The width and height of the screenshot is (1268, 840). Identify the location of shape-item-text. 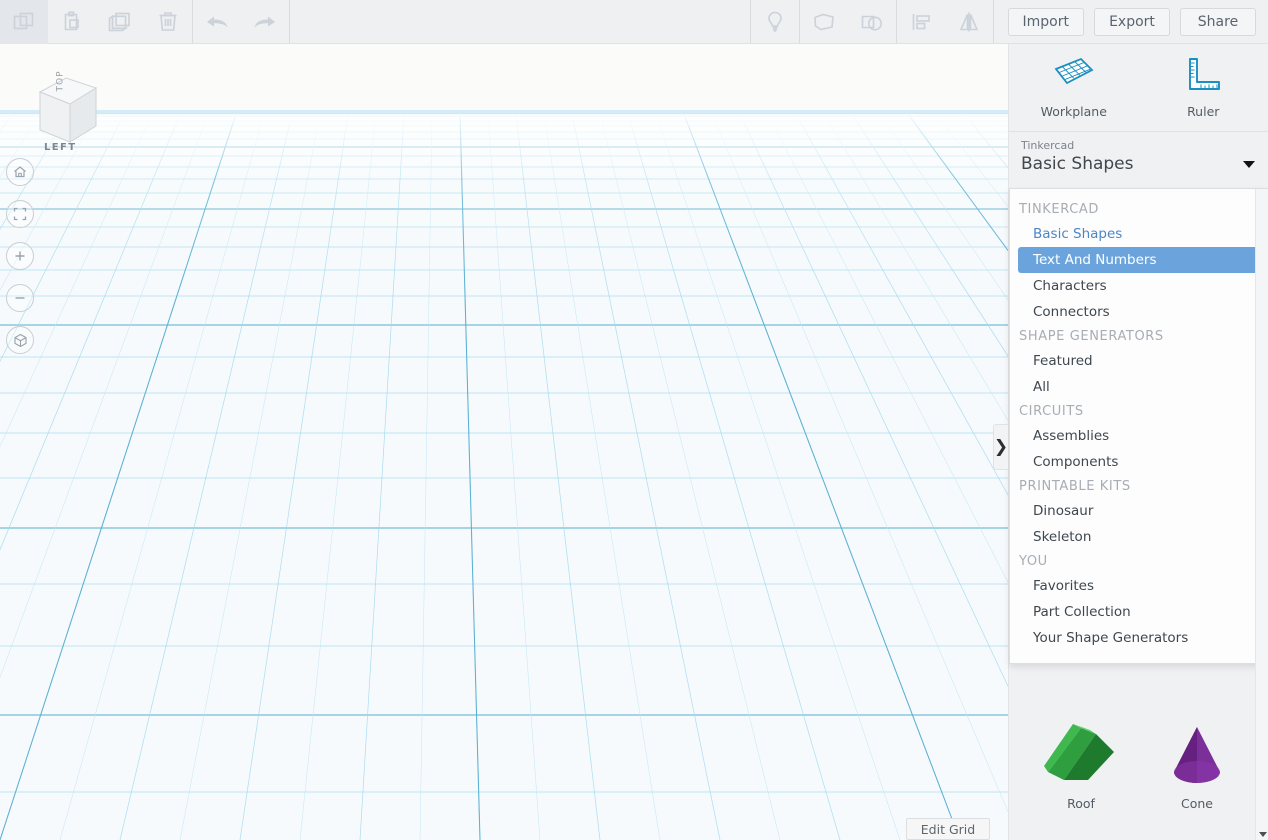
(1197, 834).